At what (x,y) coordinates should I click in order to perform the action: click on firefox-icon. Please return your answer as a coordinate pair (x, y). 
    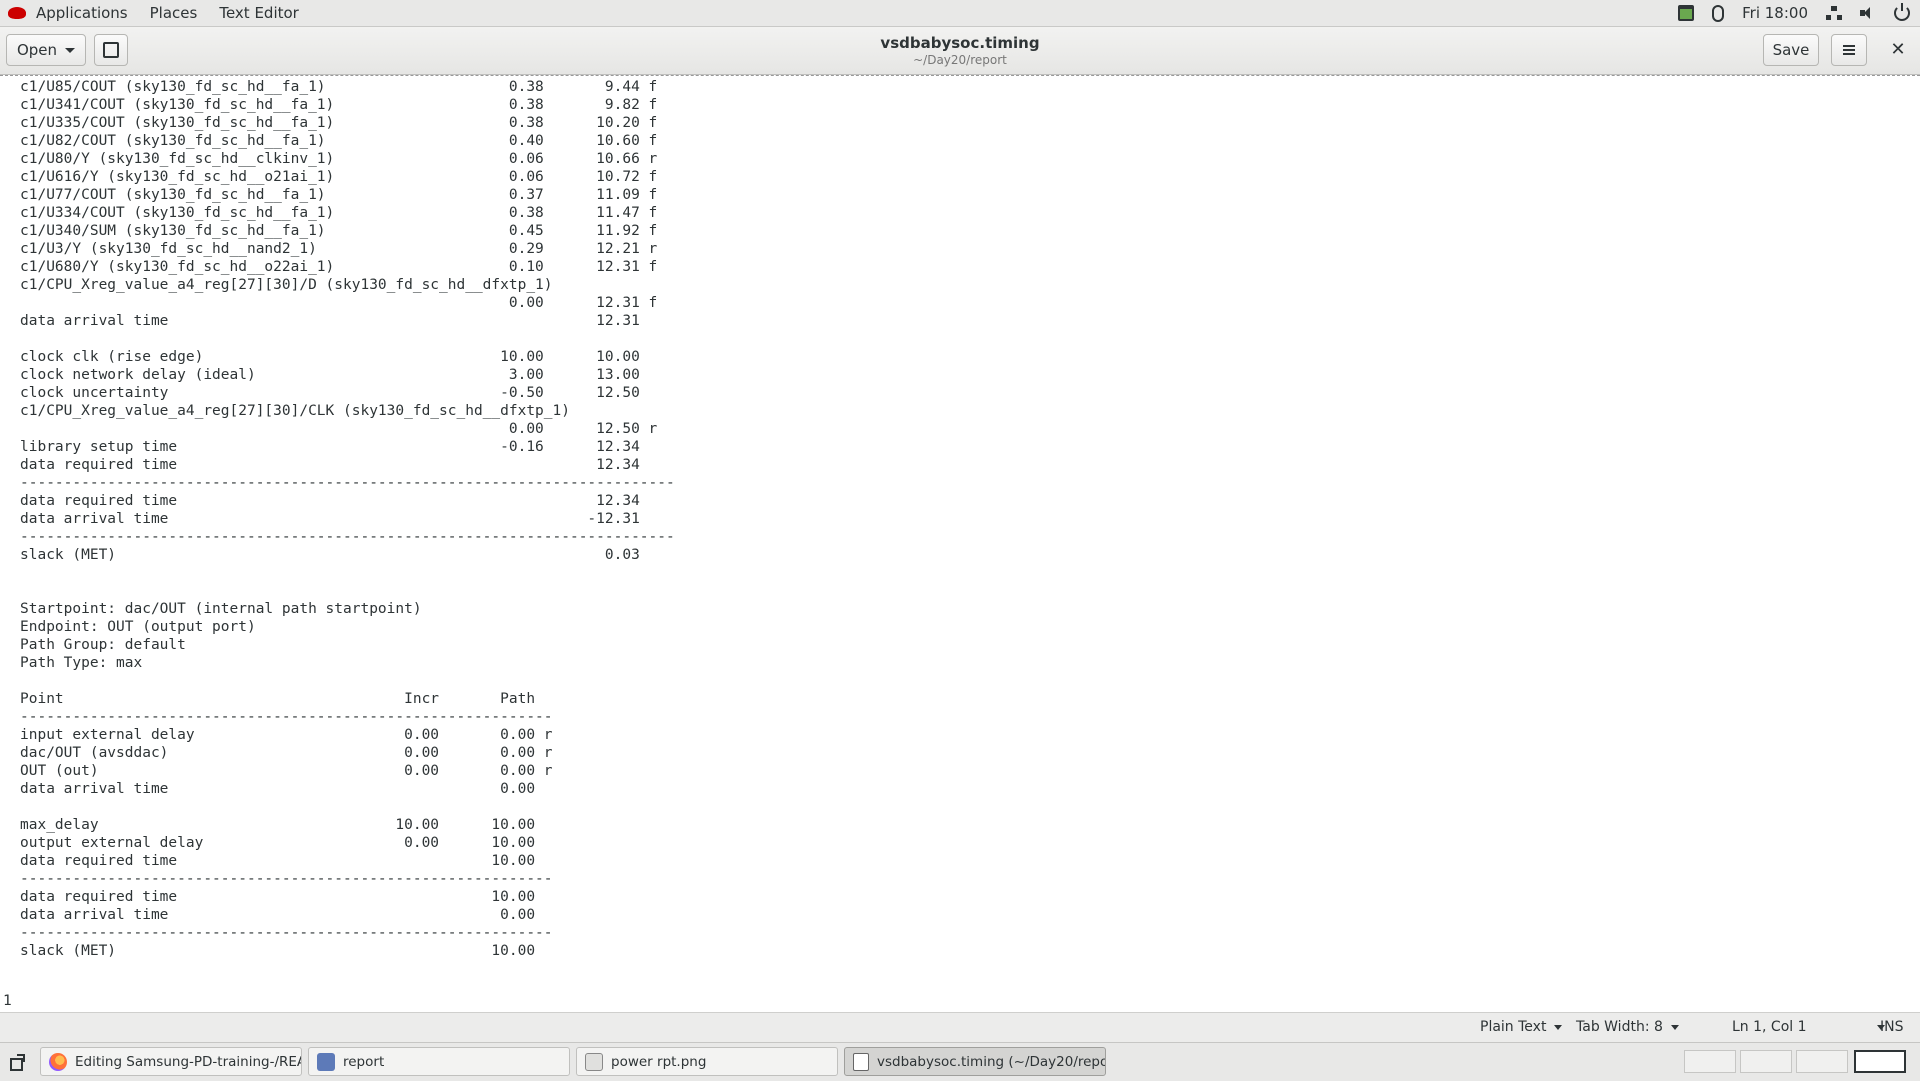
    Looking at the image, I should click on (58, 1061).